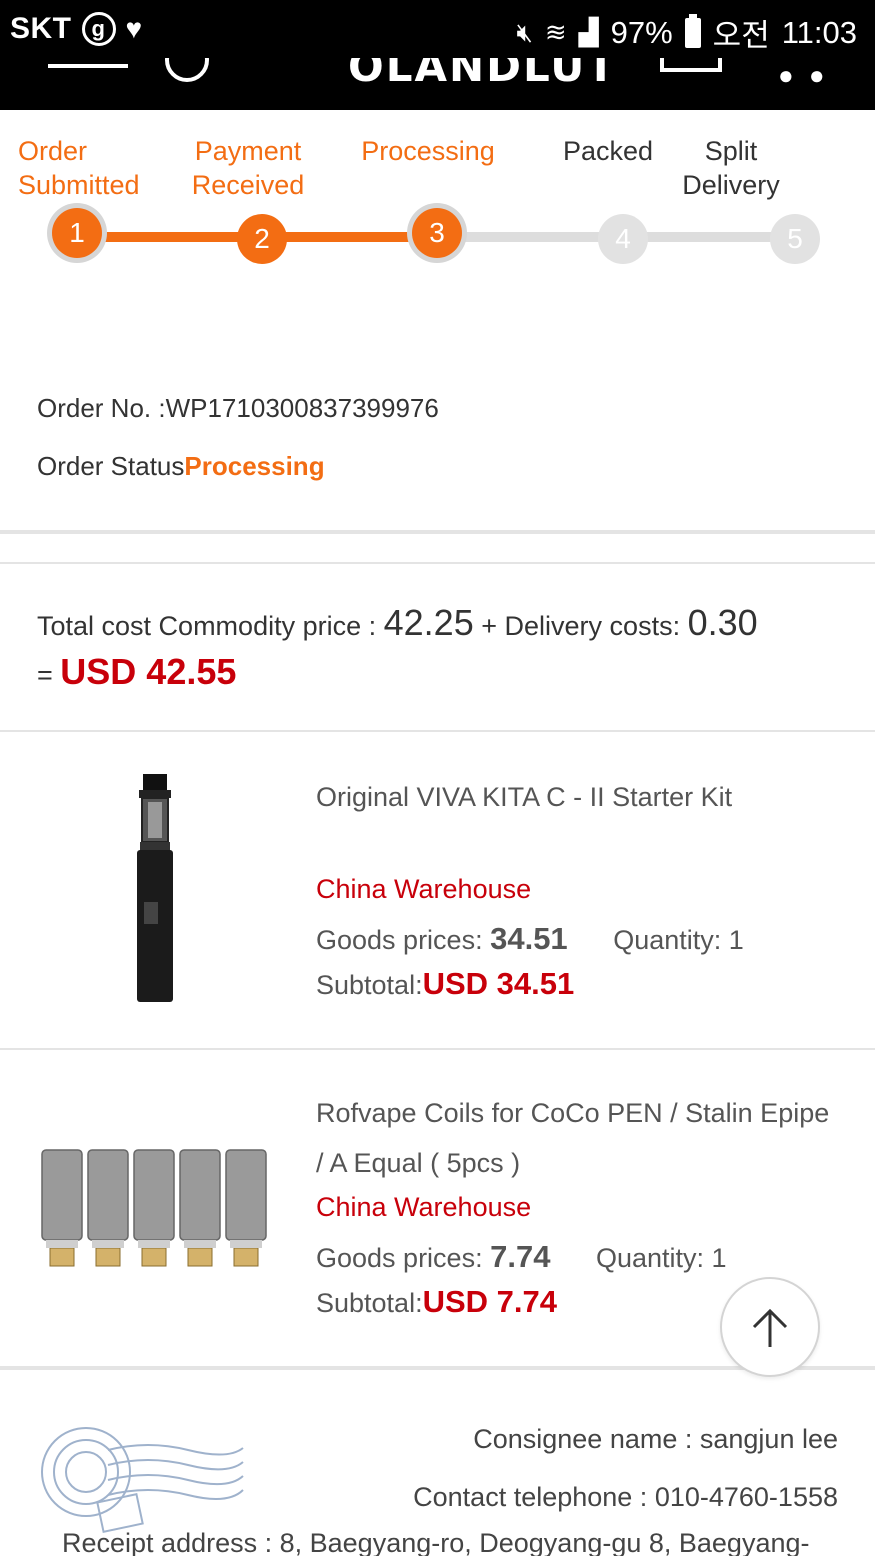 The height and width of the screenshot is (1556, 875). I want to click on step-node-5: 5, so click(795, 239).